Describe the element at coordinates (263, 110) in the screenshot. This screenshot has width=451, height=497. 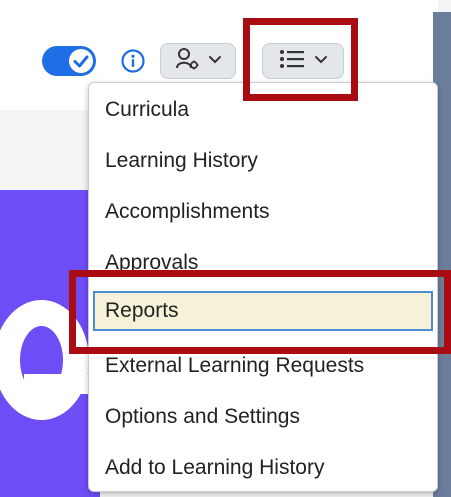
I see `menu-item-curricula: Curricula` at that location.